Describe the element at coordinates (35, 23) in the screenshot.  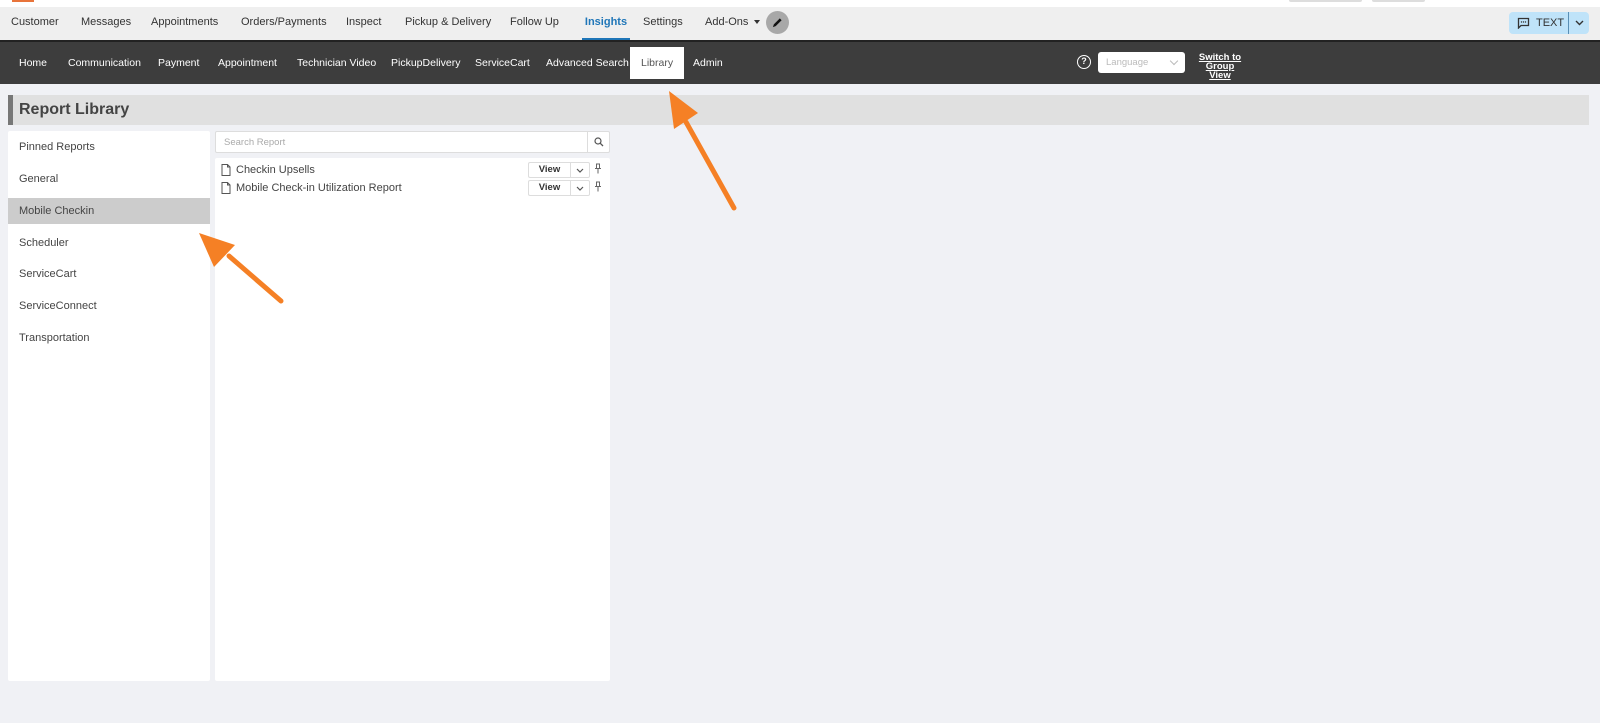
I see `nav-customer: Customer` at that location.